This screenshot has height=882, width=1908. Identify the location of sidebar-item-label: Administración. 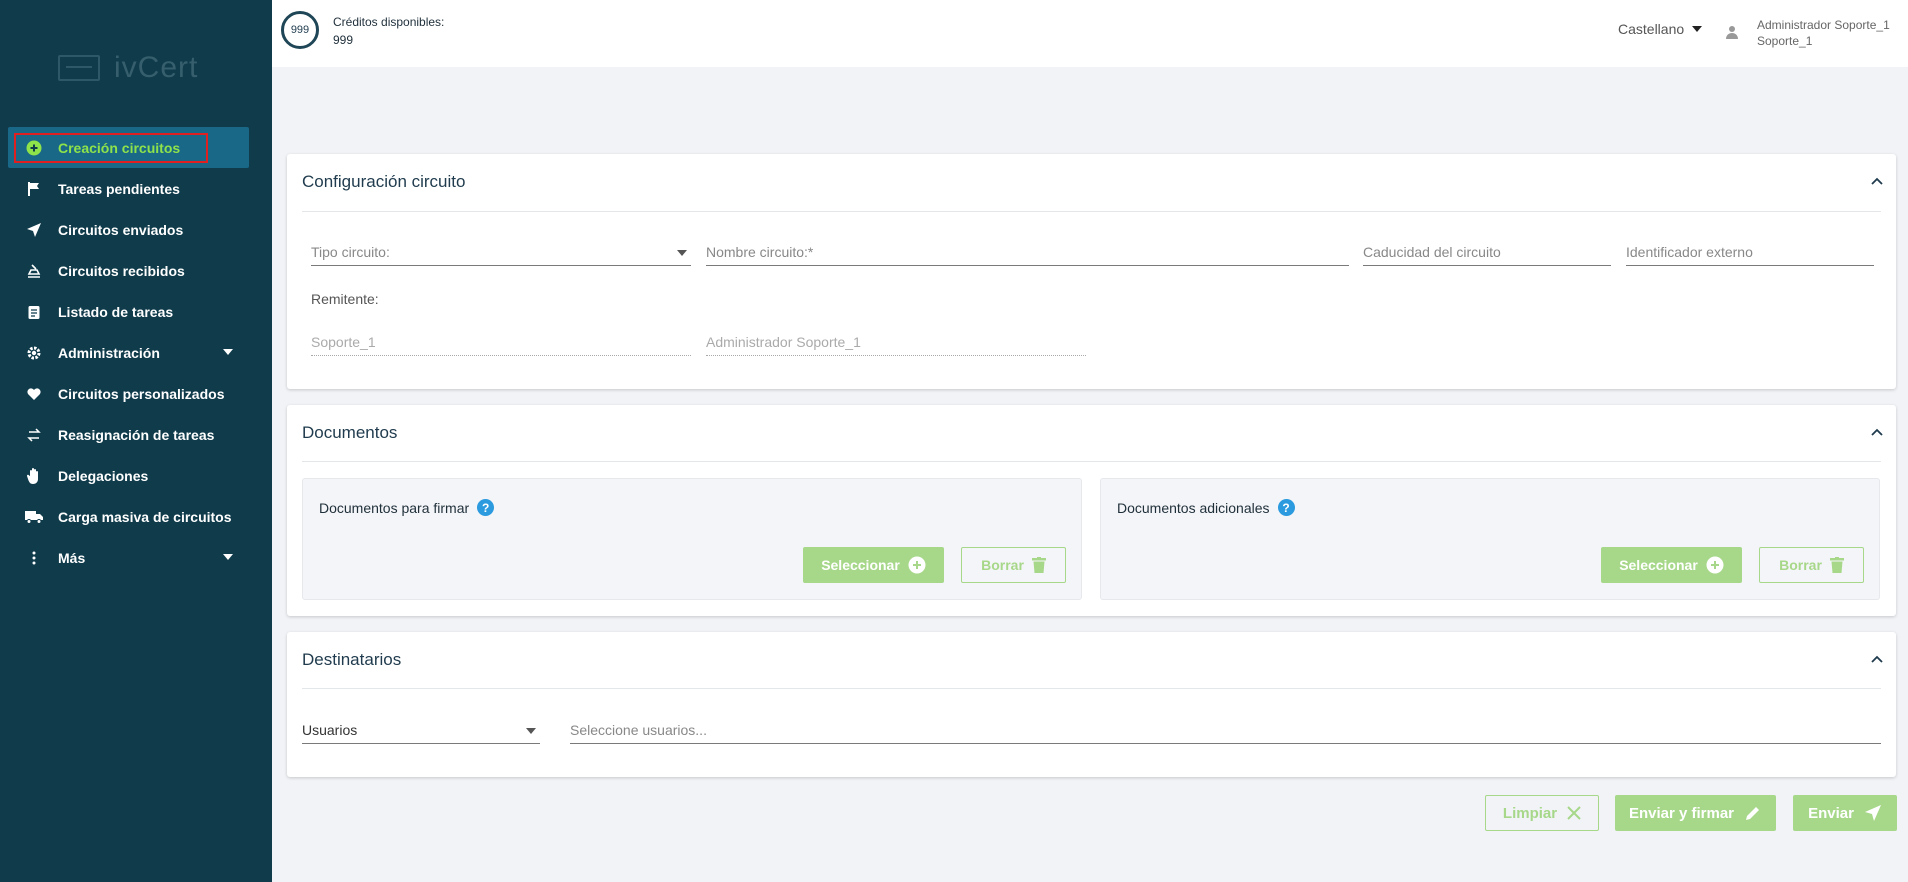
(109, 352).